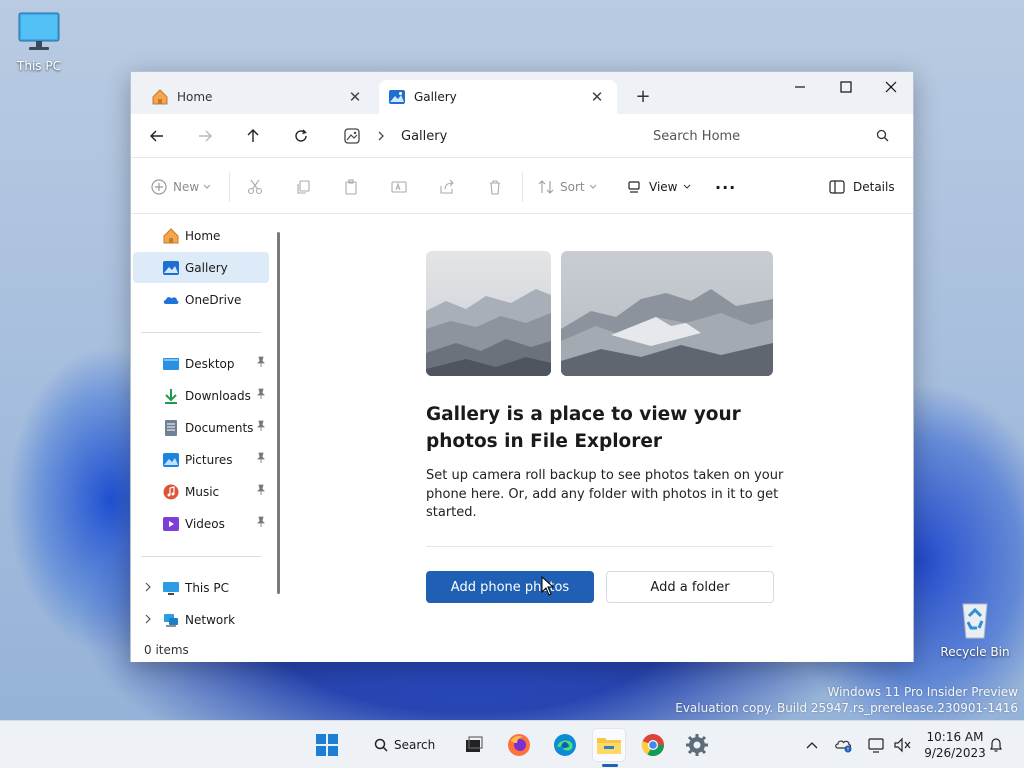 This screenshot has height=768, width=1024. What do you see at coordinates (667, 313) in the screenshot?
I see `landscape-photo-large` at bounding box center [667, 313].